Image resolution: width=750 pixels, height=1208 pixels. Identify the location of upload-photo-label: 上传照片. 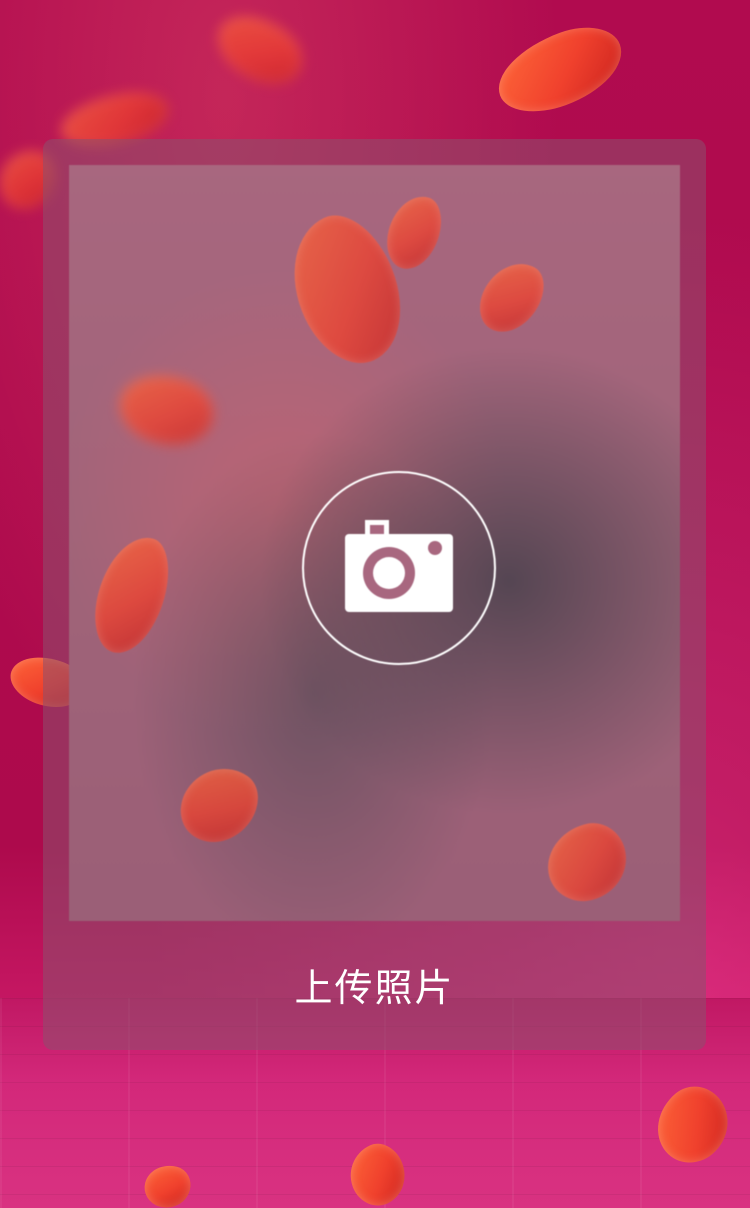
(374, 984).